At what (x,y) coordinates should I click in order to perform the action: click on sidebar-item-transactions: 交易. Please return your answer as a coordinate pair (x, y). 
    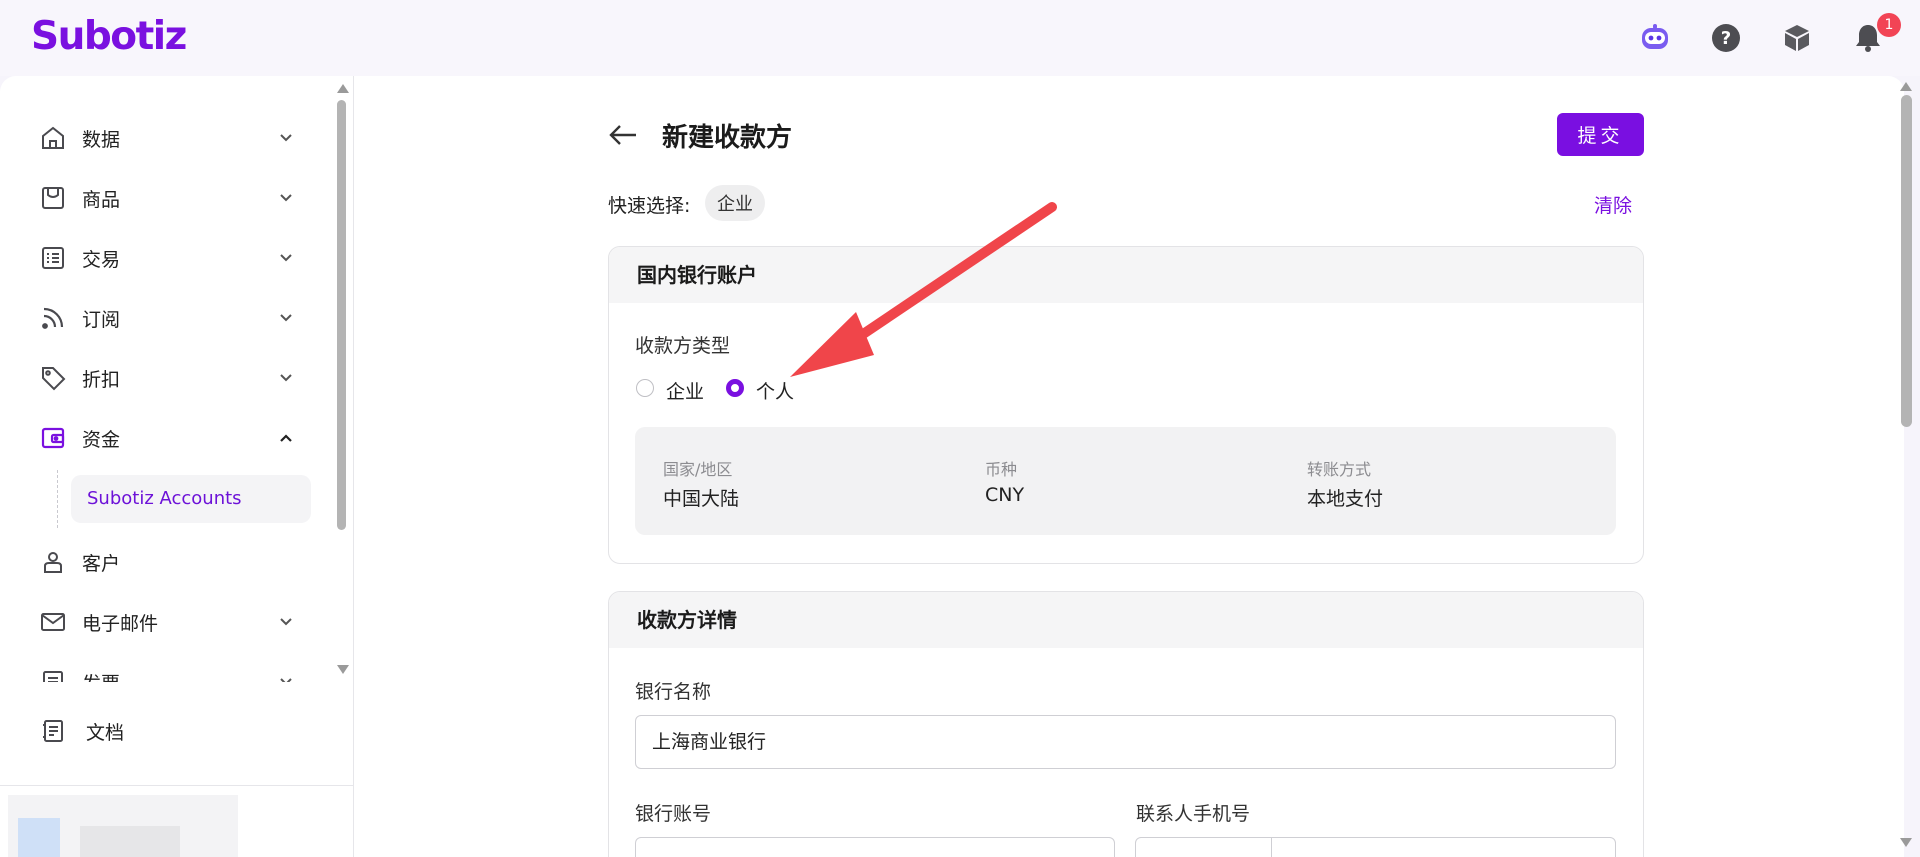
    Looking at the image, I should click on (173, 258).